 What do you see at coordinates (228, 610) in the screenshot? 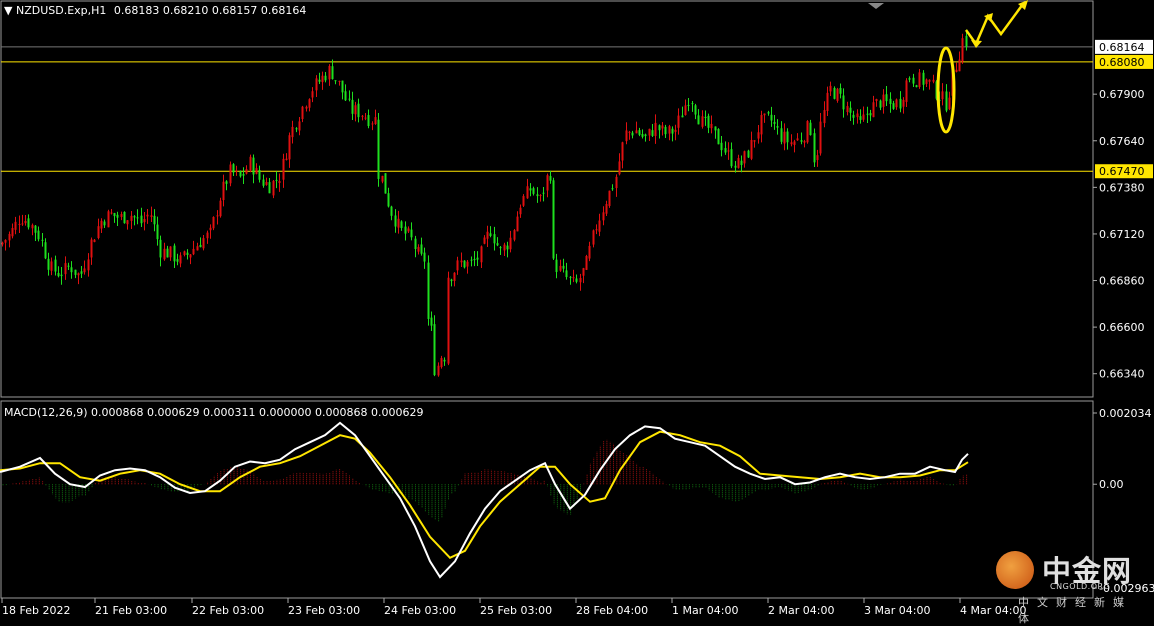
I see `x-tick-label: 22 Feb 03:00` at bounding box center [228, 610].